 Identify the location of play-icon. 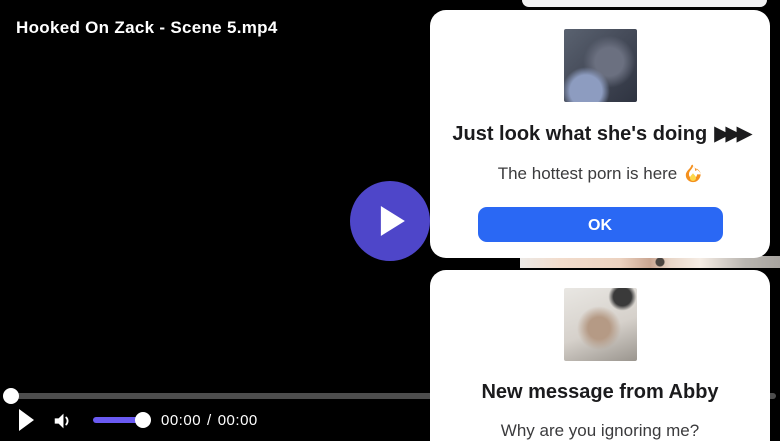
(392, 221).